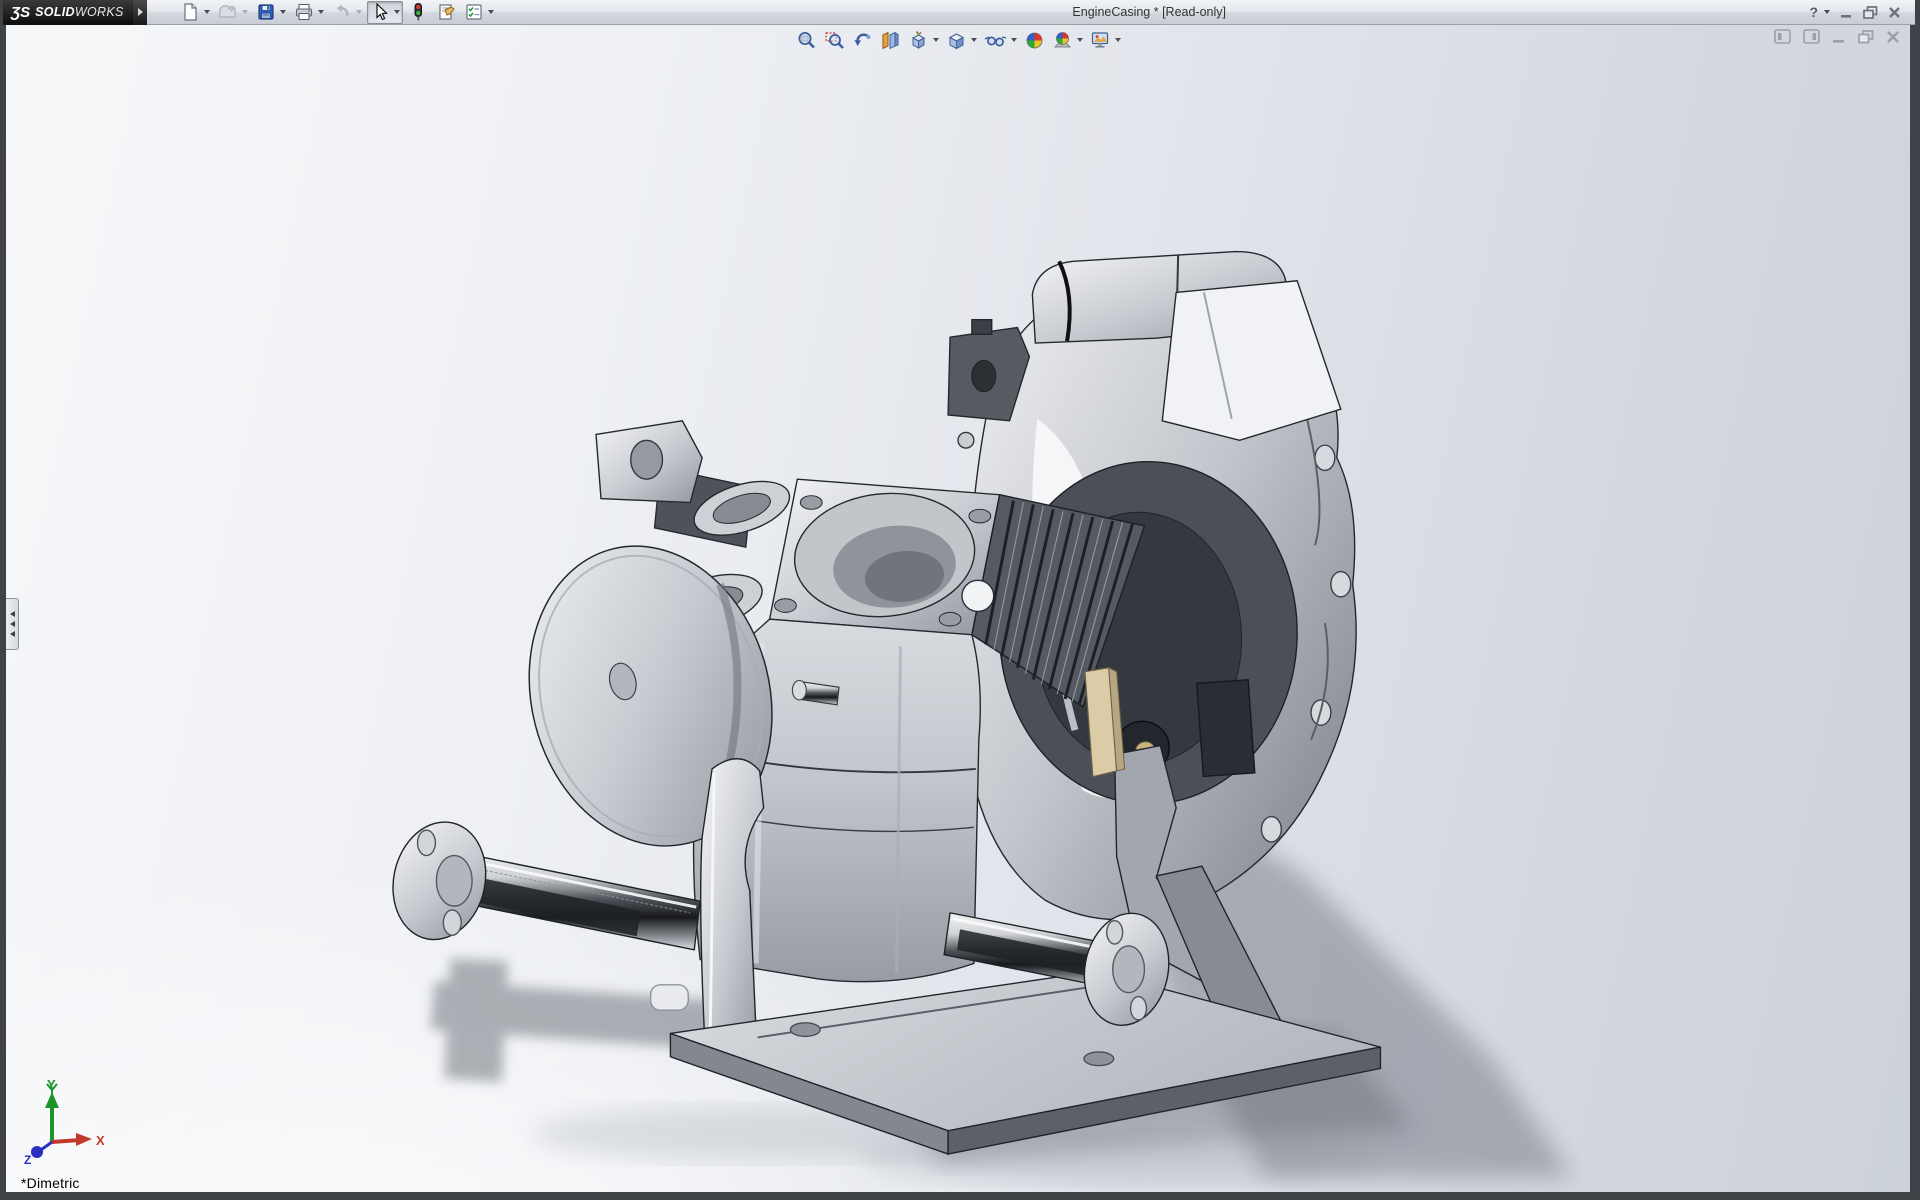  Describe the element at coordinates (207, 12) in the screenshot. I see `new-dropdown-caret` at that location.